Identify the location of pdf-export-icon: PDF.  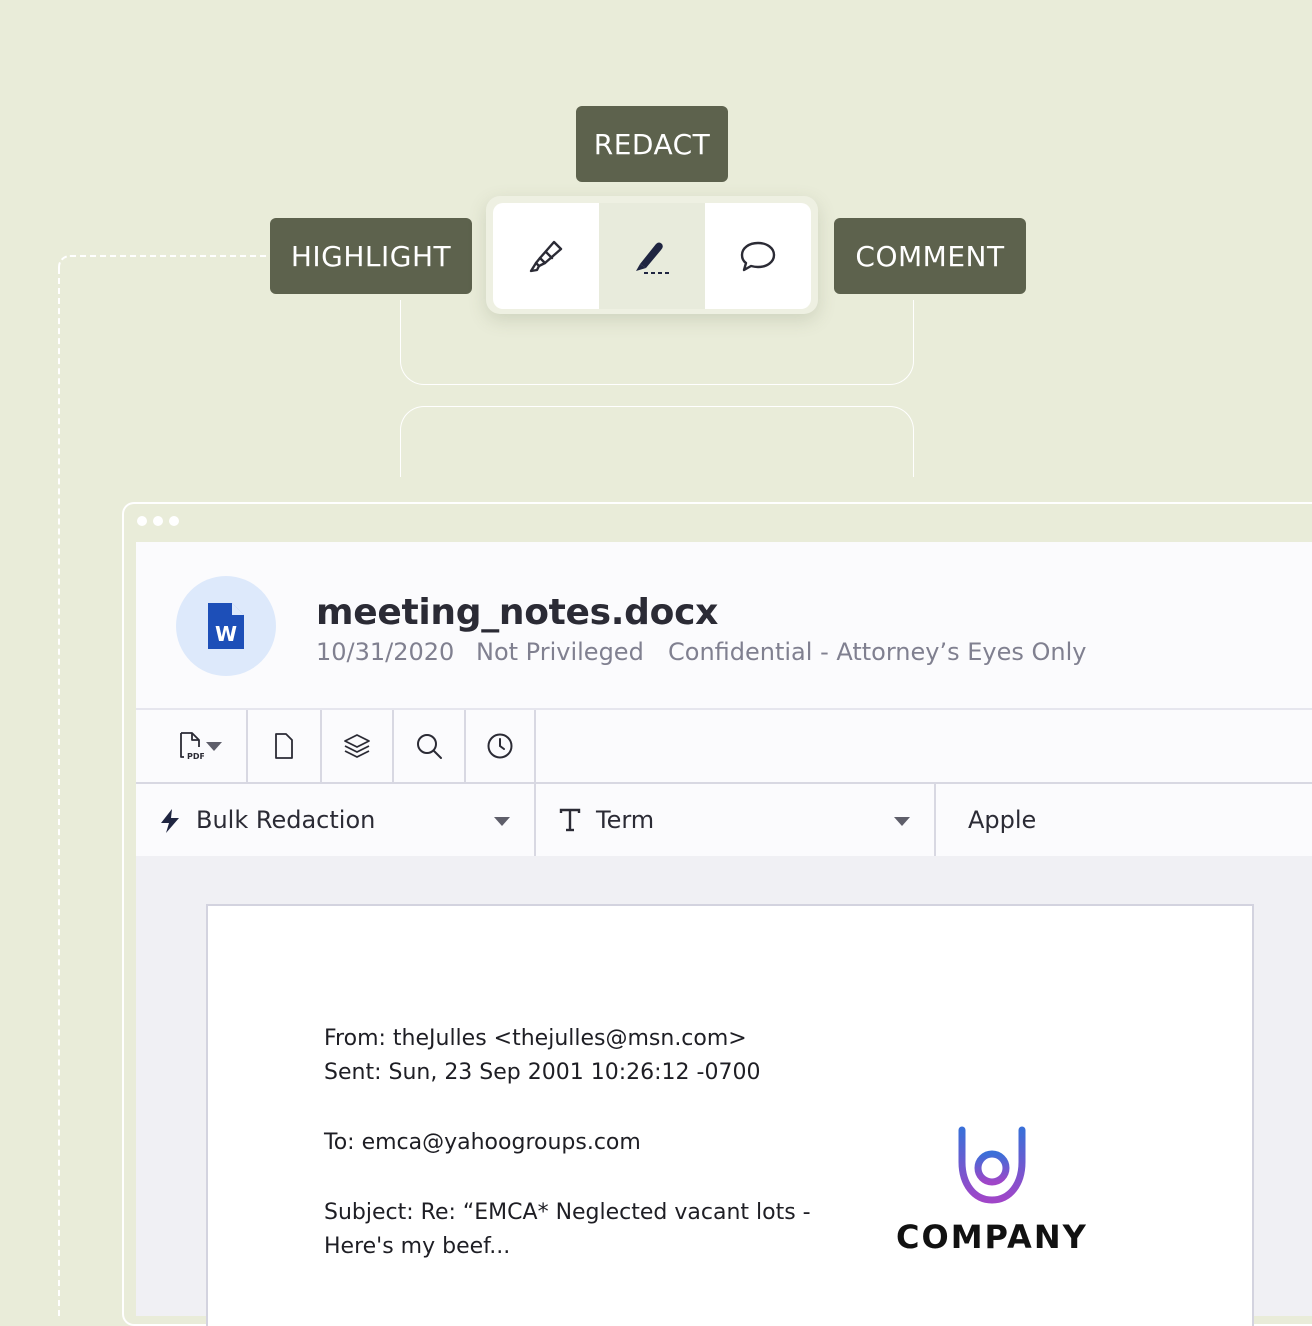
(192, 746).